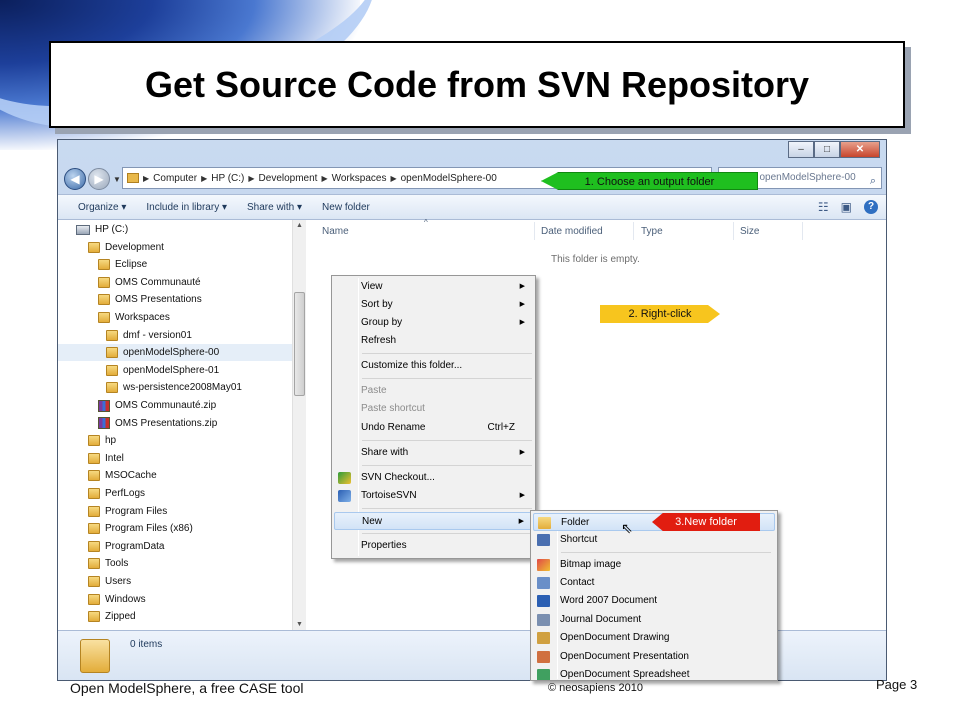 Image resolution: width=960 pixels, height=720 pixels. Describe the element at coordinates (175, 493) in the screenshot. I see `tree-item: PerfLogs` at that location.